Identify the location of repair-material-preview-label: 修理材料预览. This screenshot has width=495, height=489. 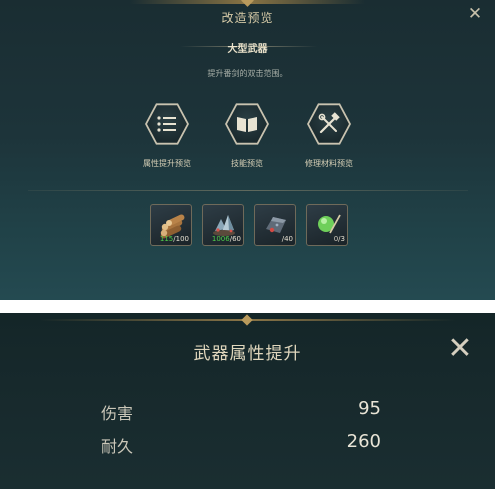
(329, 163).